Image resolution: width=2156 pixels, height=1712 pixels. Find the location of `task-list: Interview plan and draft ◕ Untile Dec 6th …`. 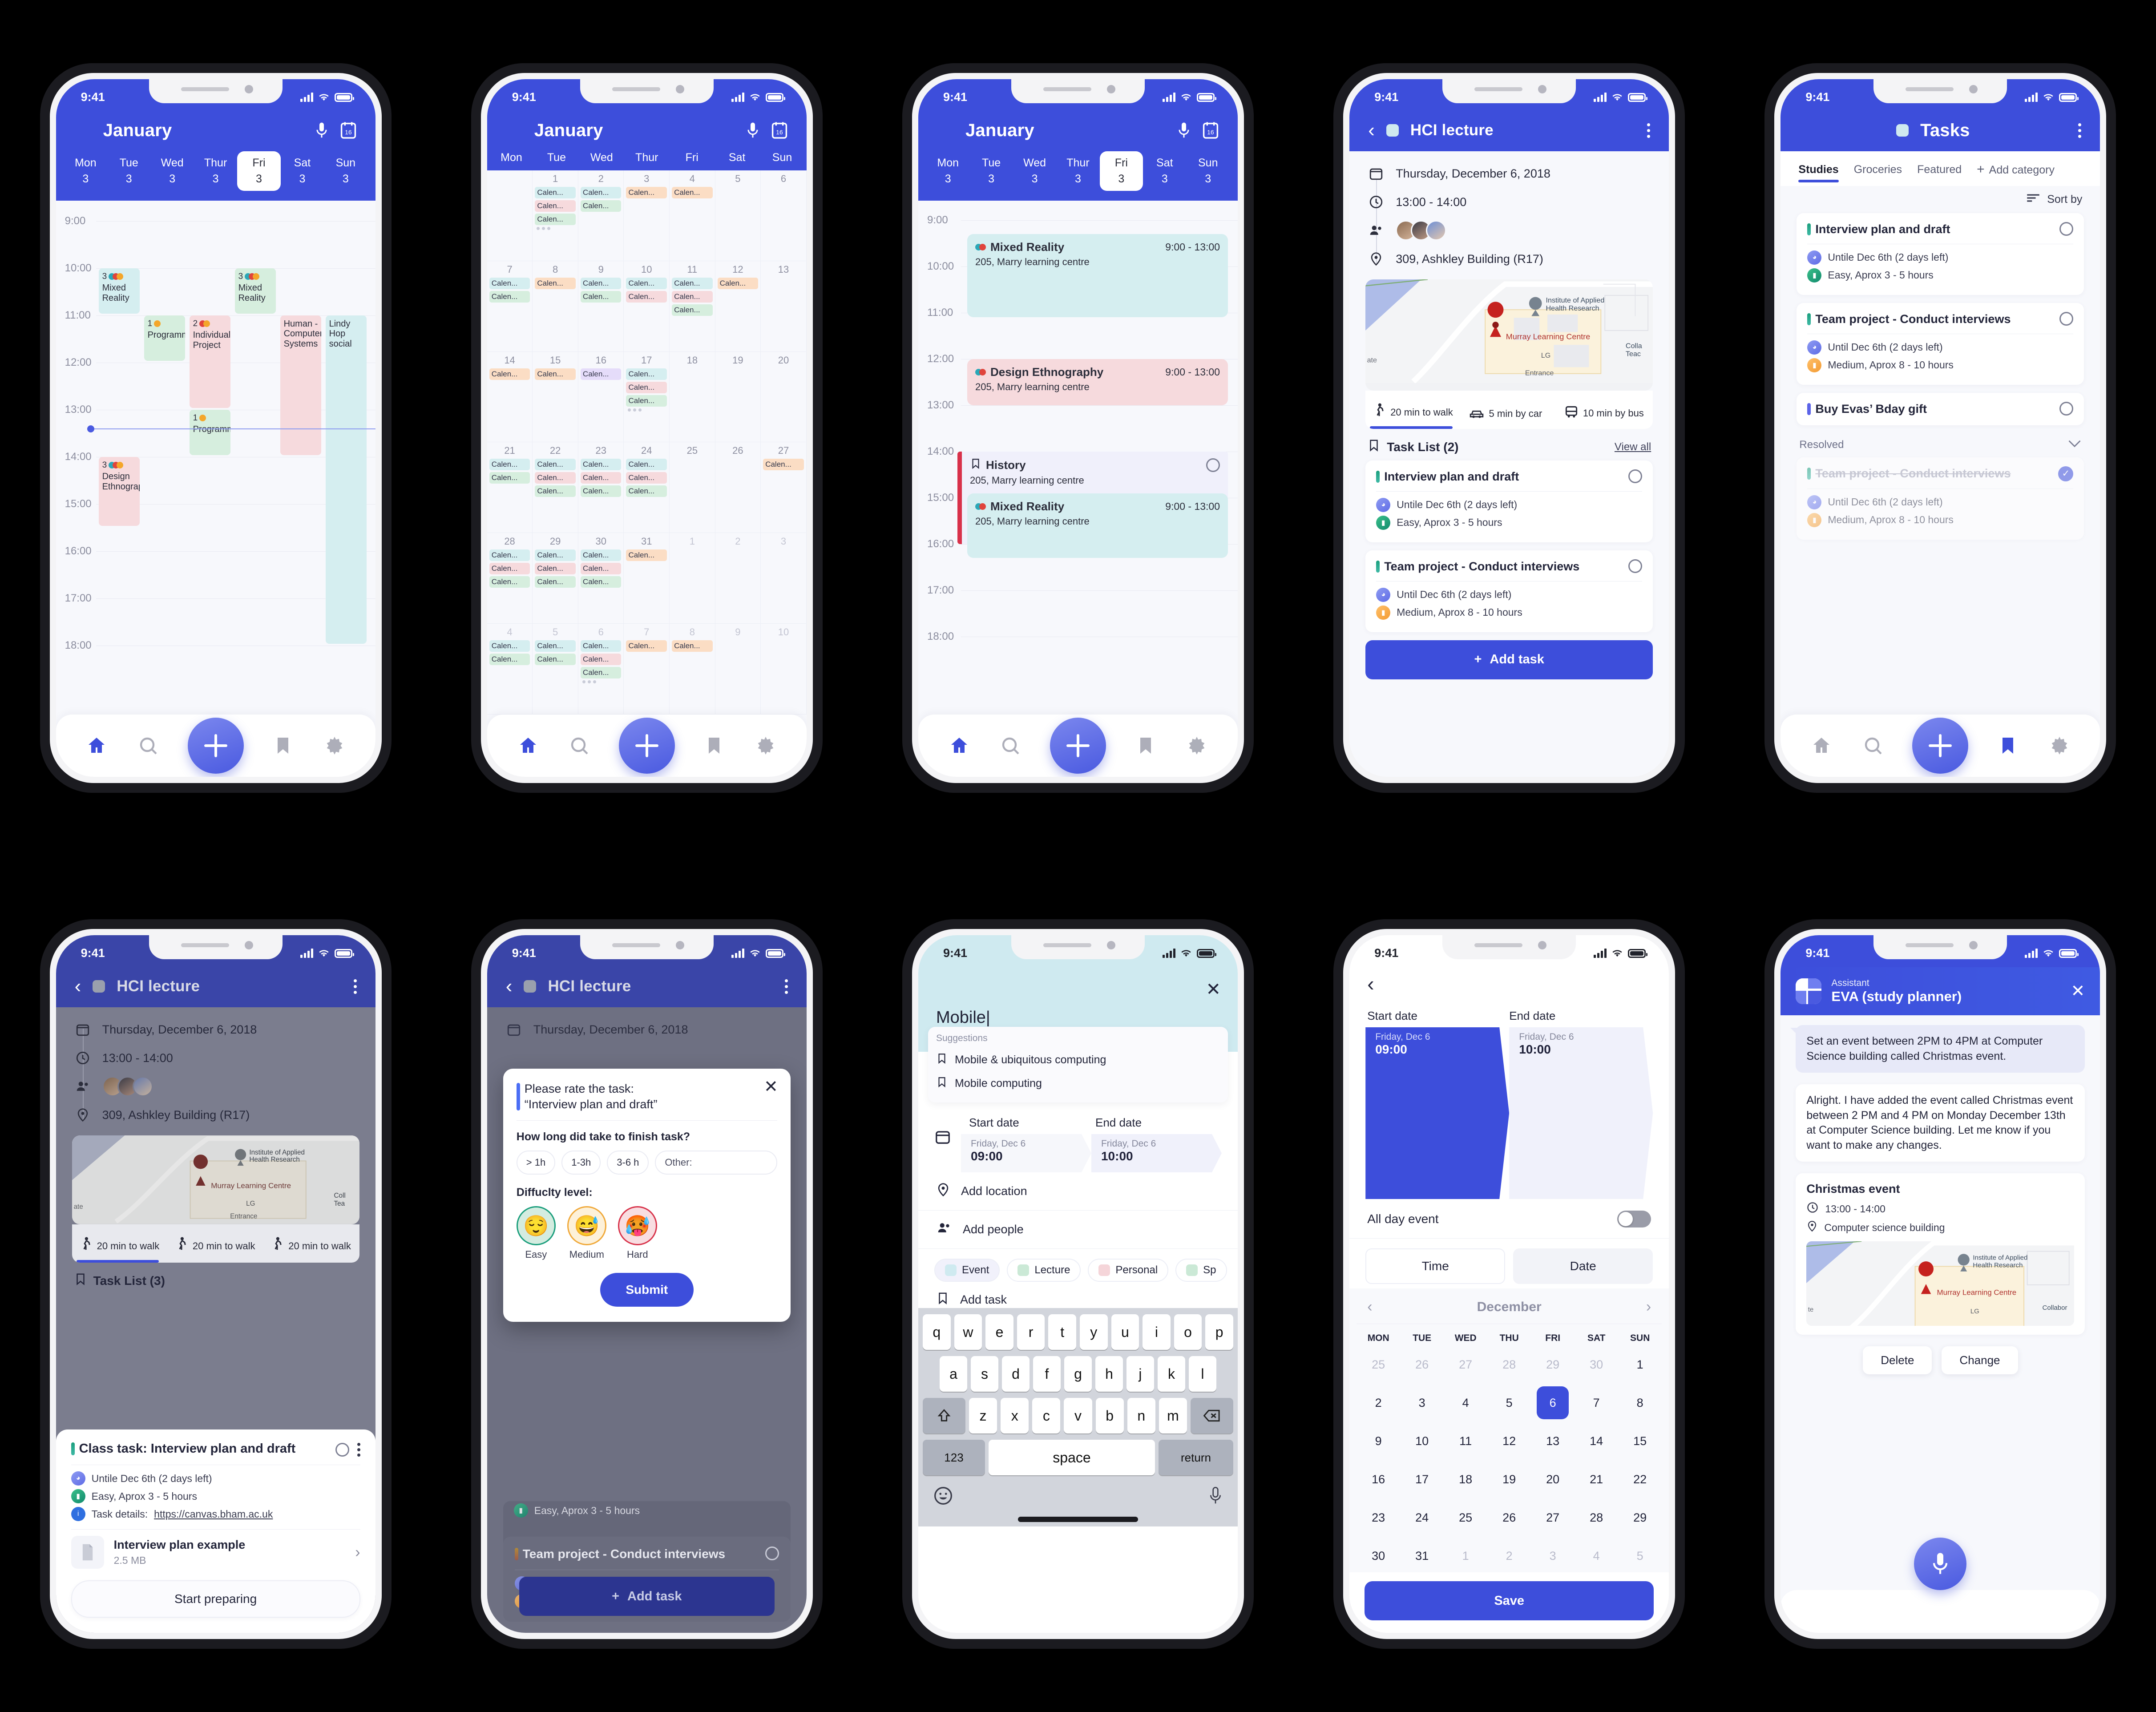

task-list: Interview plan and draft ◕ Untile Dec 6th … is located at coordinates (1509, 546).